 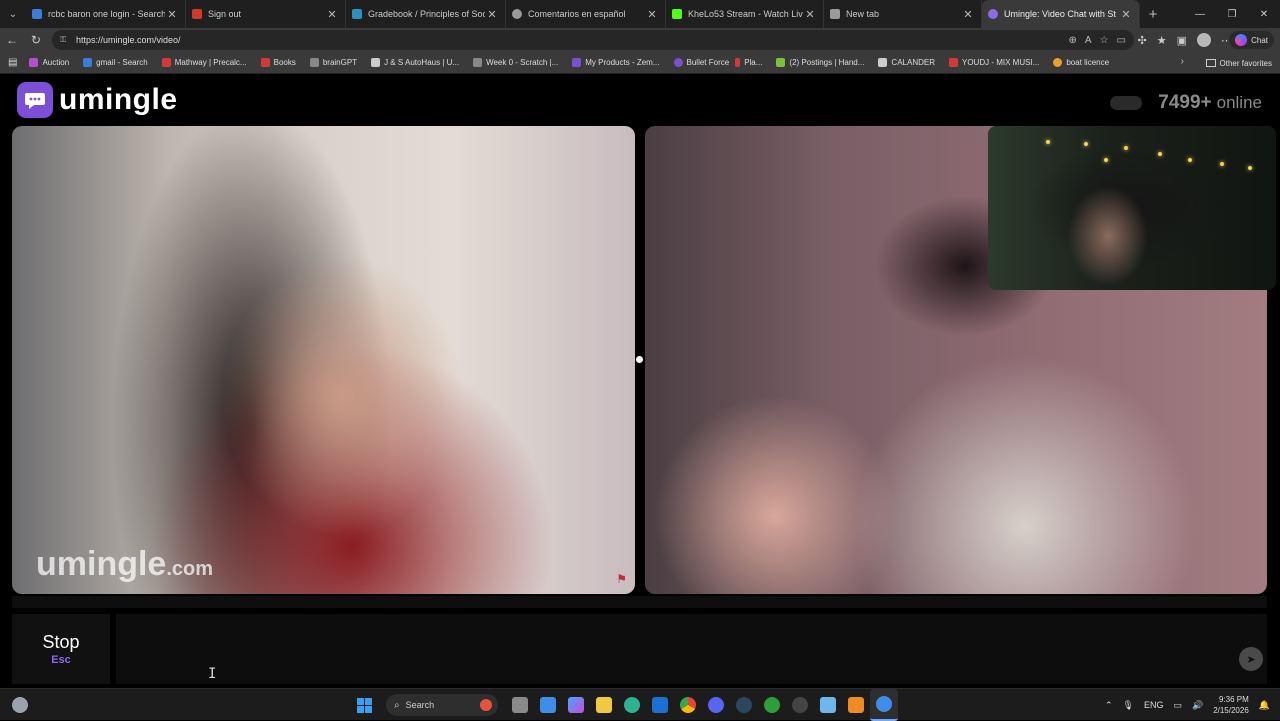 I want to click on video-split-handle, so click(x=639, y=359).